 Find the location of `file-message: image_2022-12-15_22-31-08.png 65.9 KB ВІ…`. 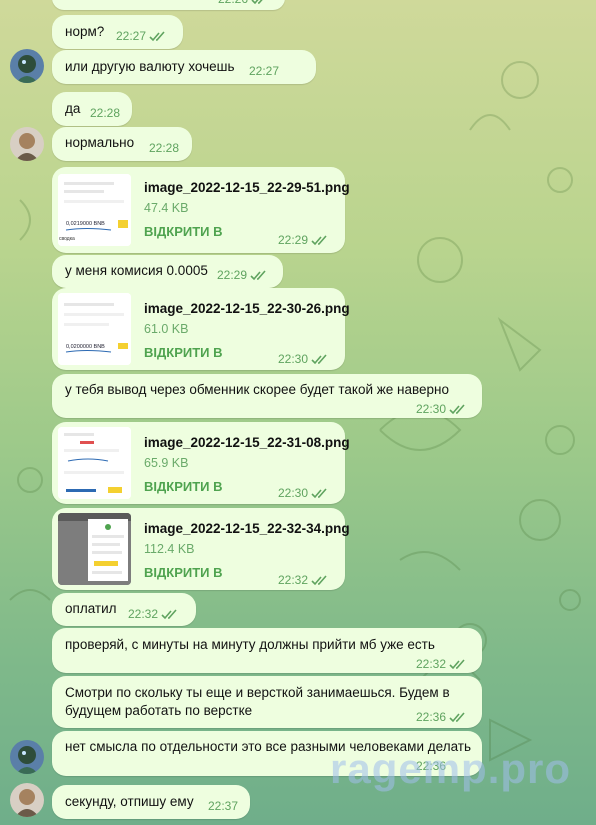

file-message: image_2022-12-15_22-31-08.png 65.9 KB ВІ… is located at coordinates (201, 463).